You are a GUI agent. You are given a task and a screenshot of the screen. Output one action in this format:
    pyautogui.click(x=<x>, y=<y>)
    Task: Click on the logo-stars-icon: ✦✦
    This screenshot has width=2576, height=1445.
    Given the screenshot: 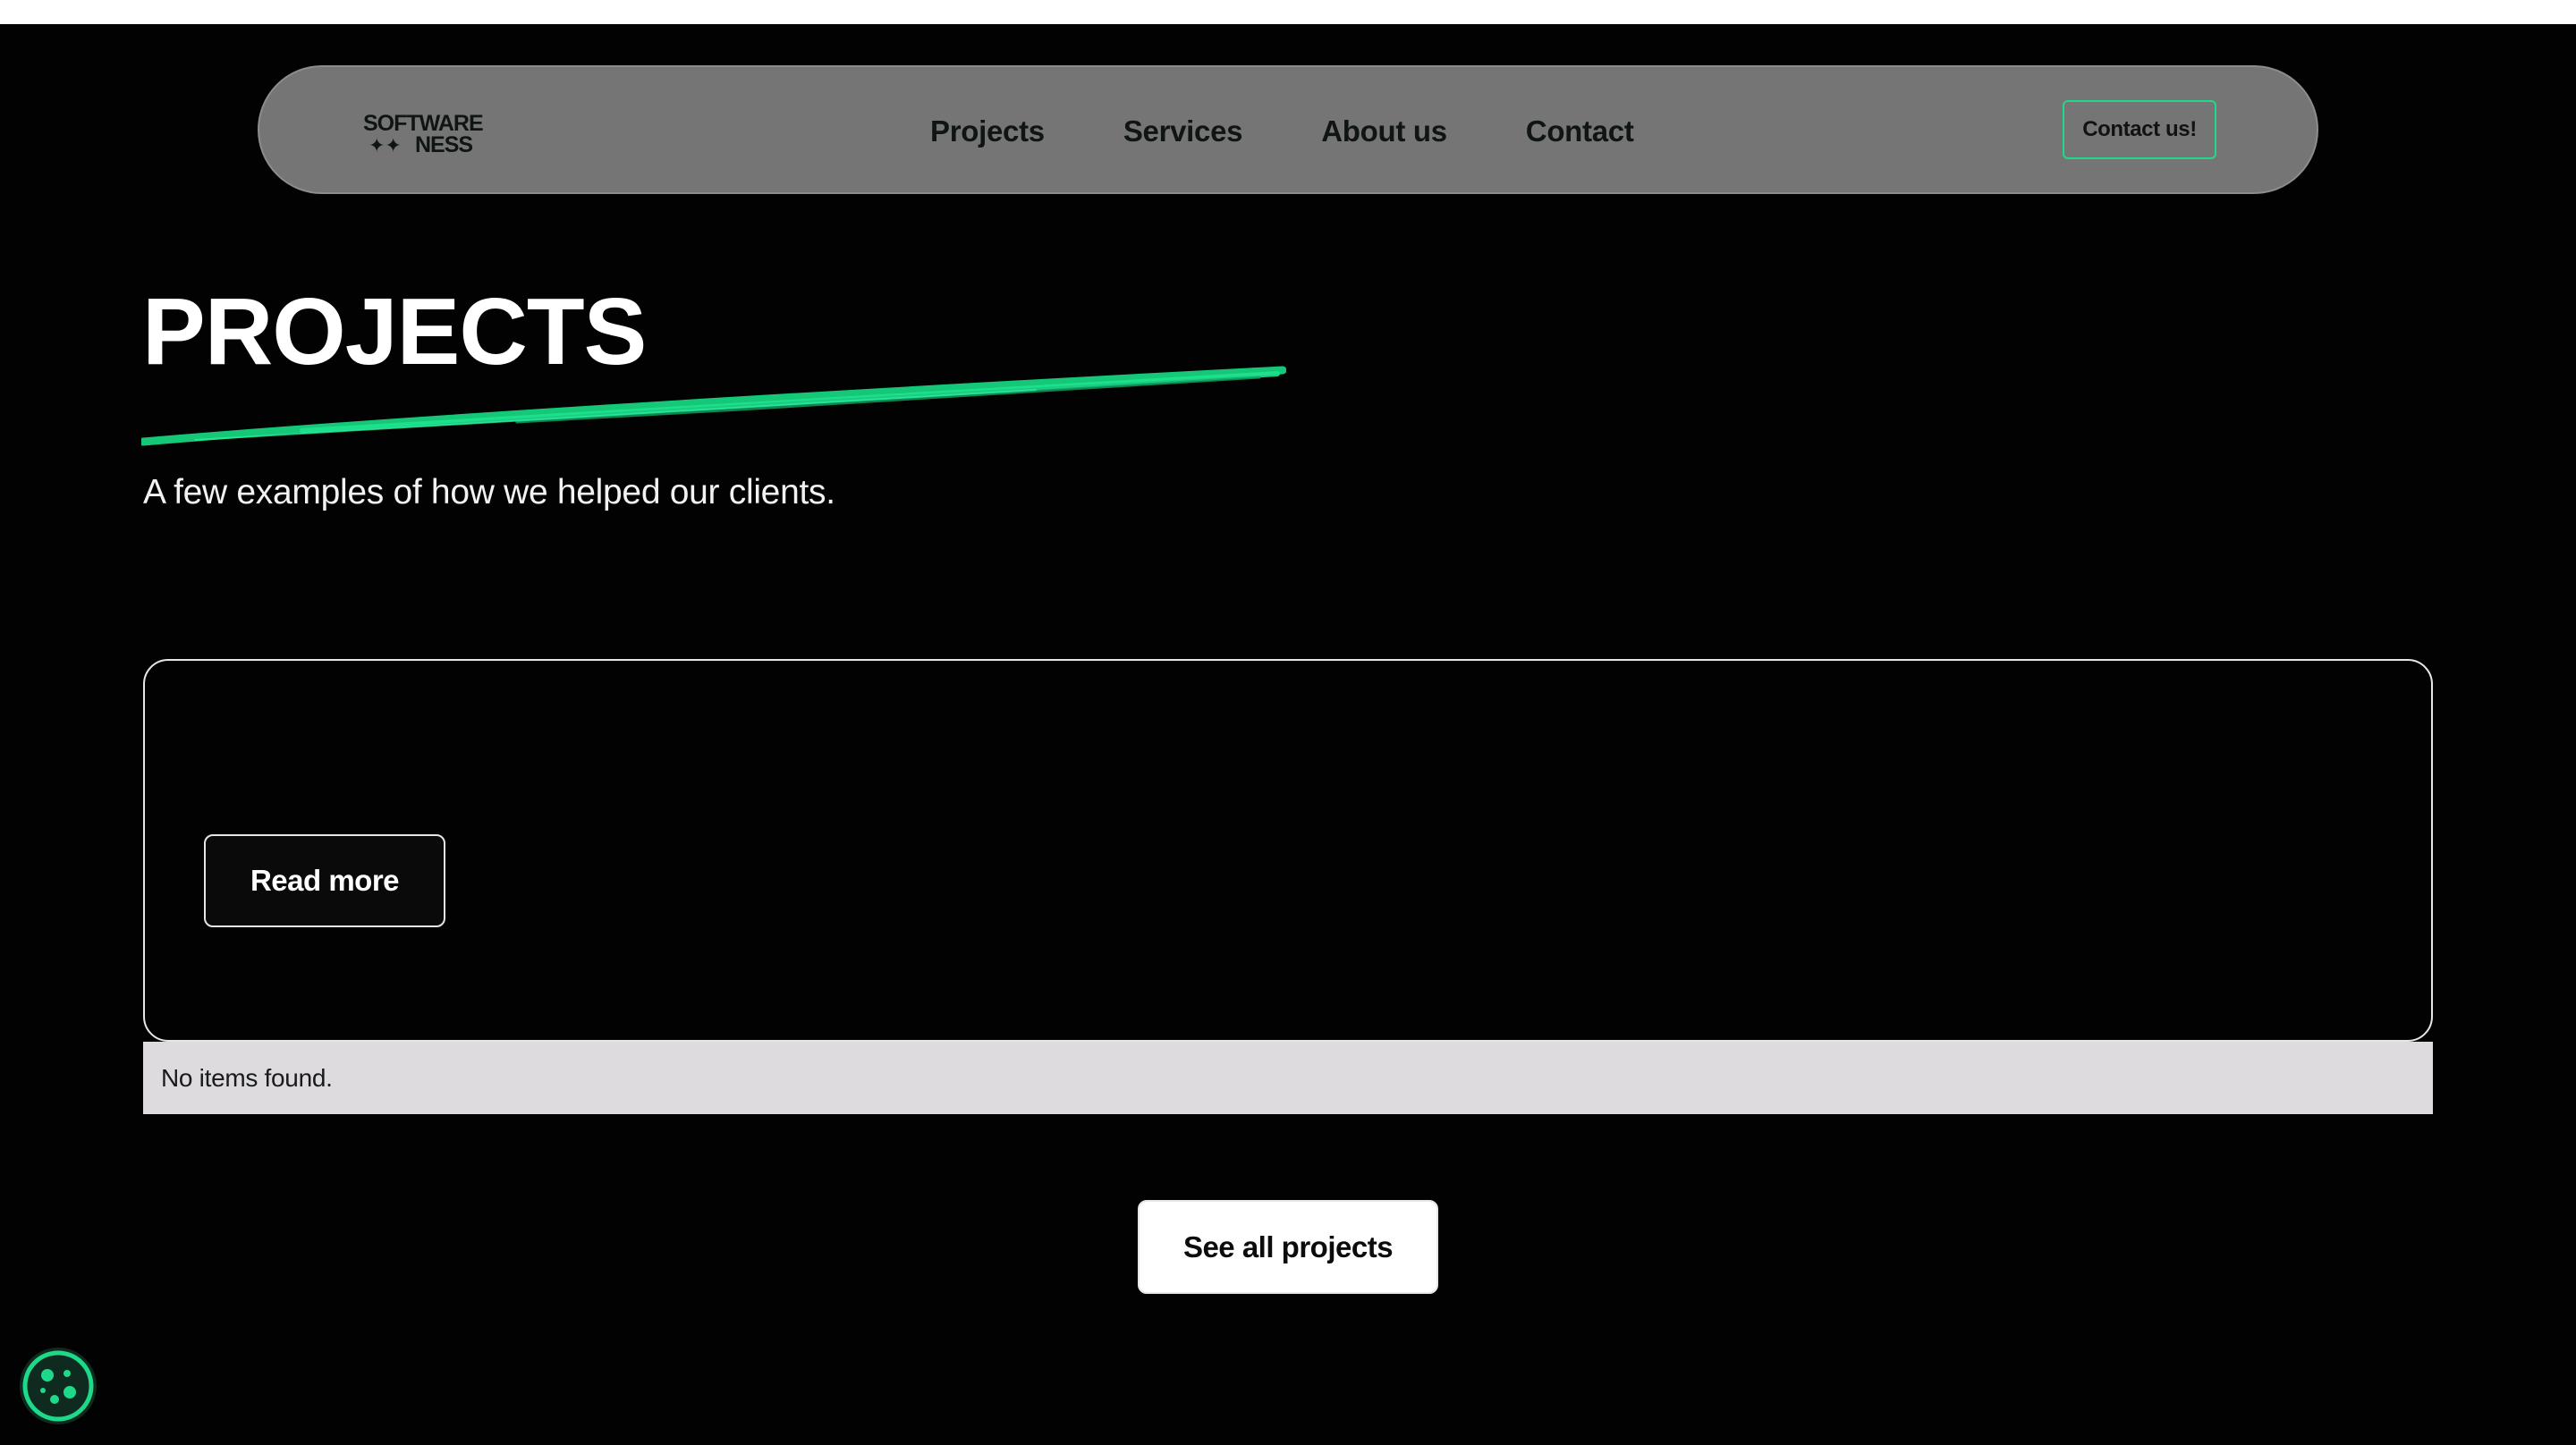 What is the action you would take?
    pyautogui.click(x=385, y=145)
    